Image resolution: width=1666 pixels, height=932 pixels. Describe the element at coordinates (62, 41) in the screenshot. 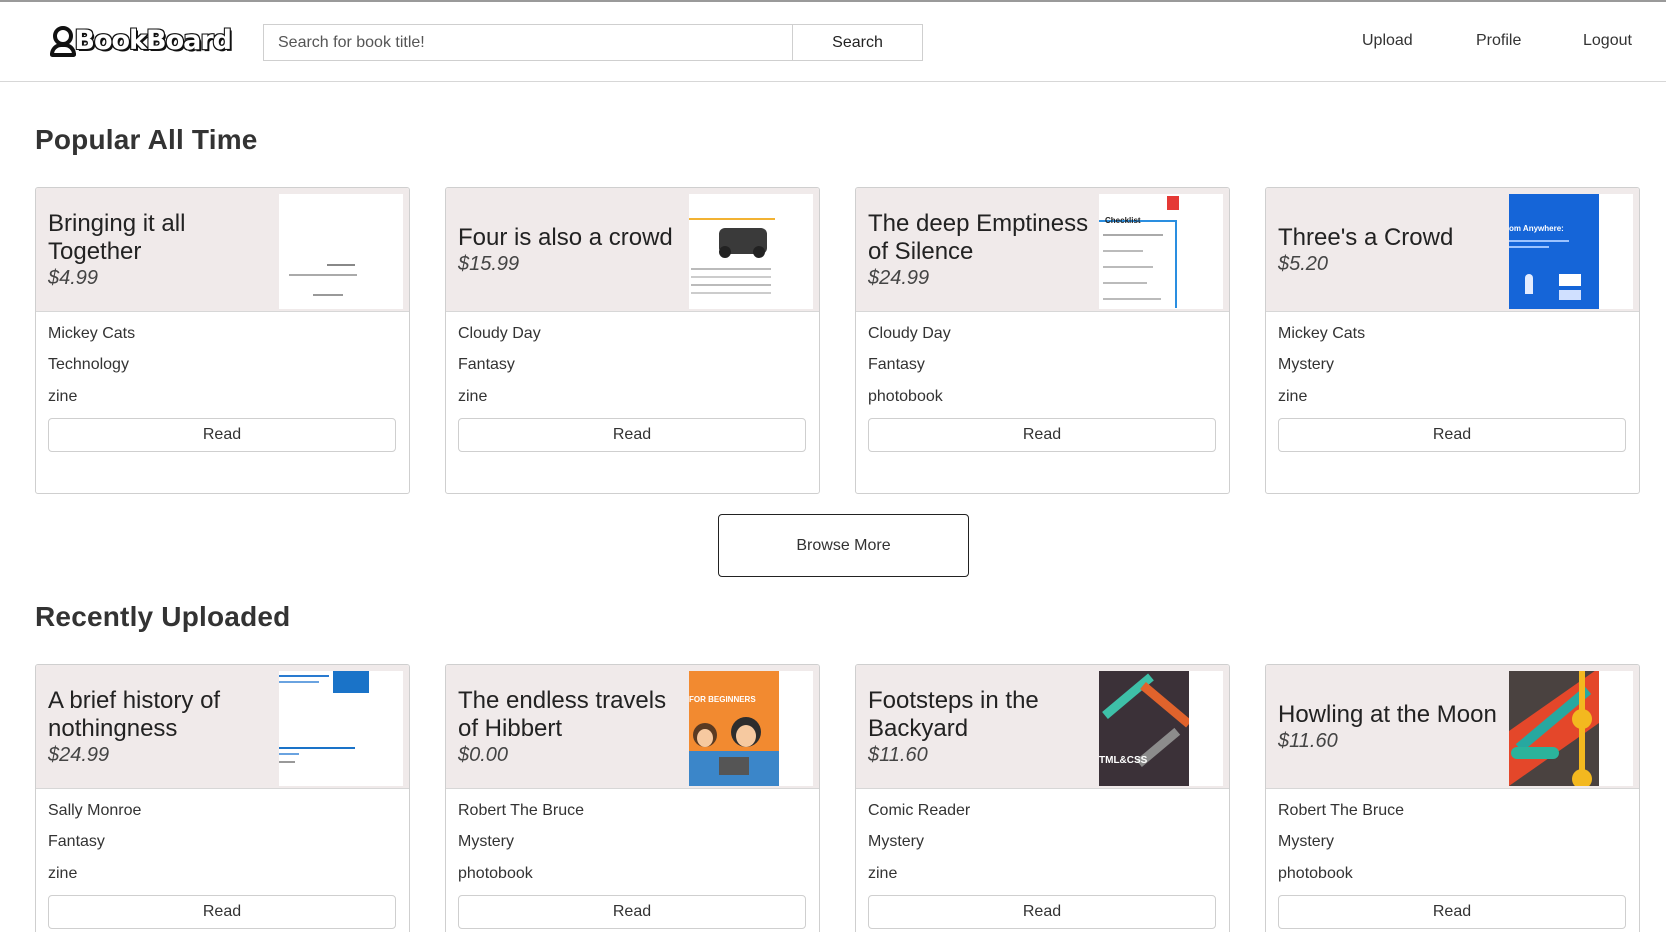

I see `user-icon` at that location.